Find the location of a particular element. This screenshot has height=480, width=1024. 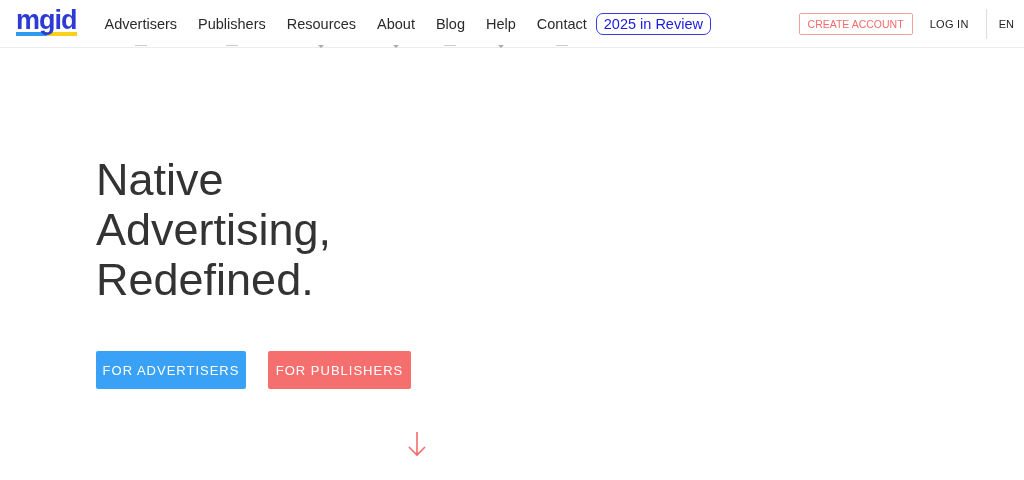

logo: mgid is located at coordinates (46, 21).